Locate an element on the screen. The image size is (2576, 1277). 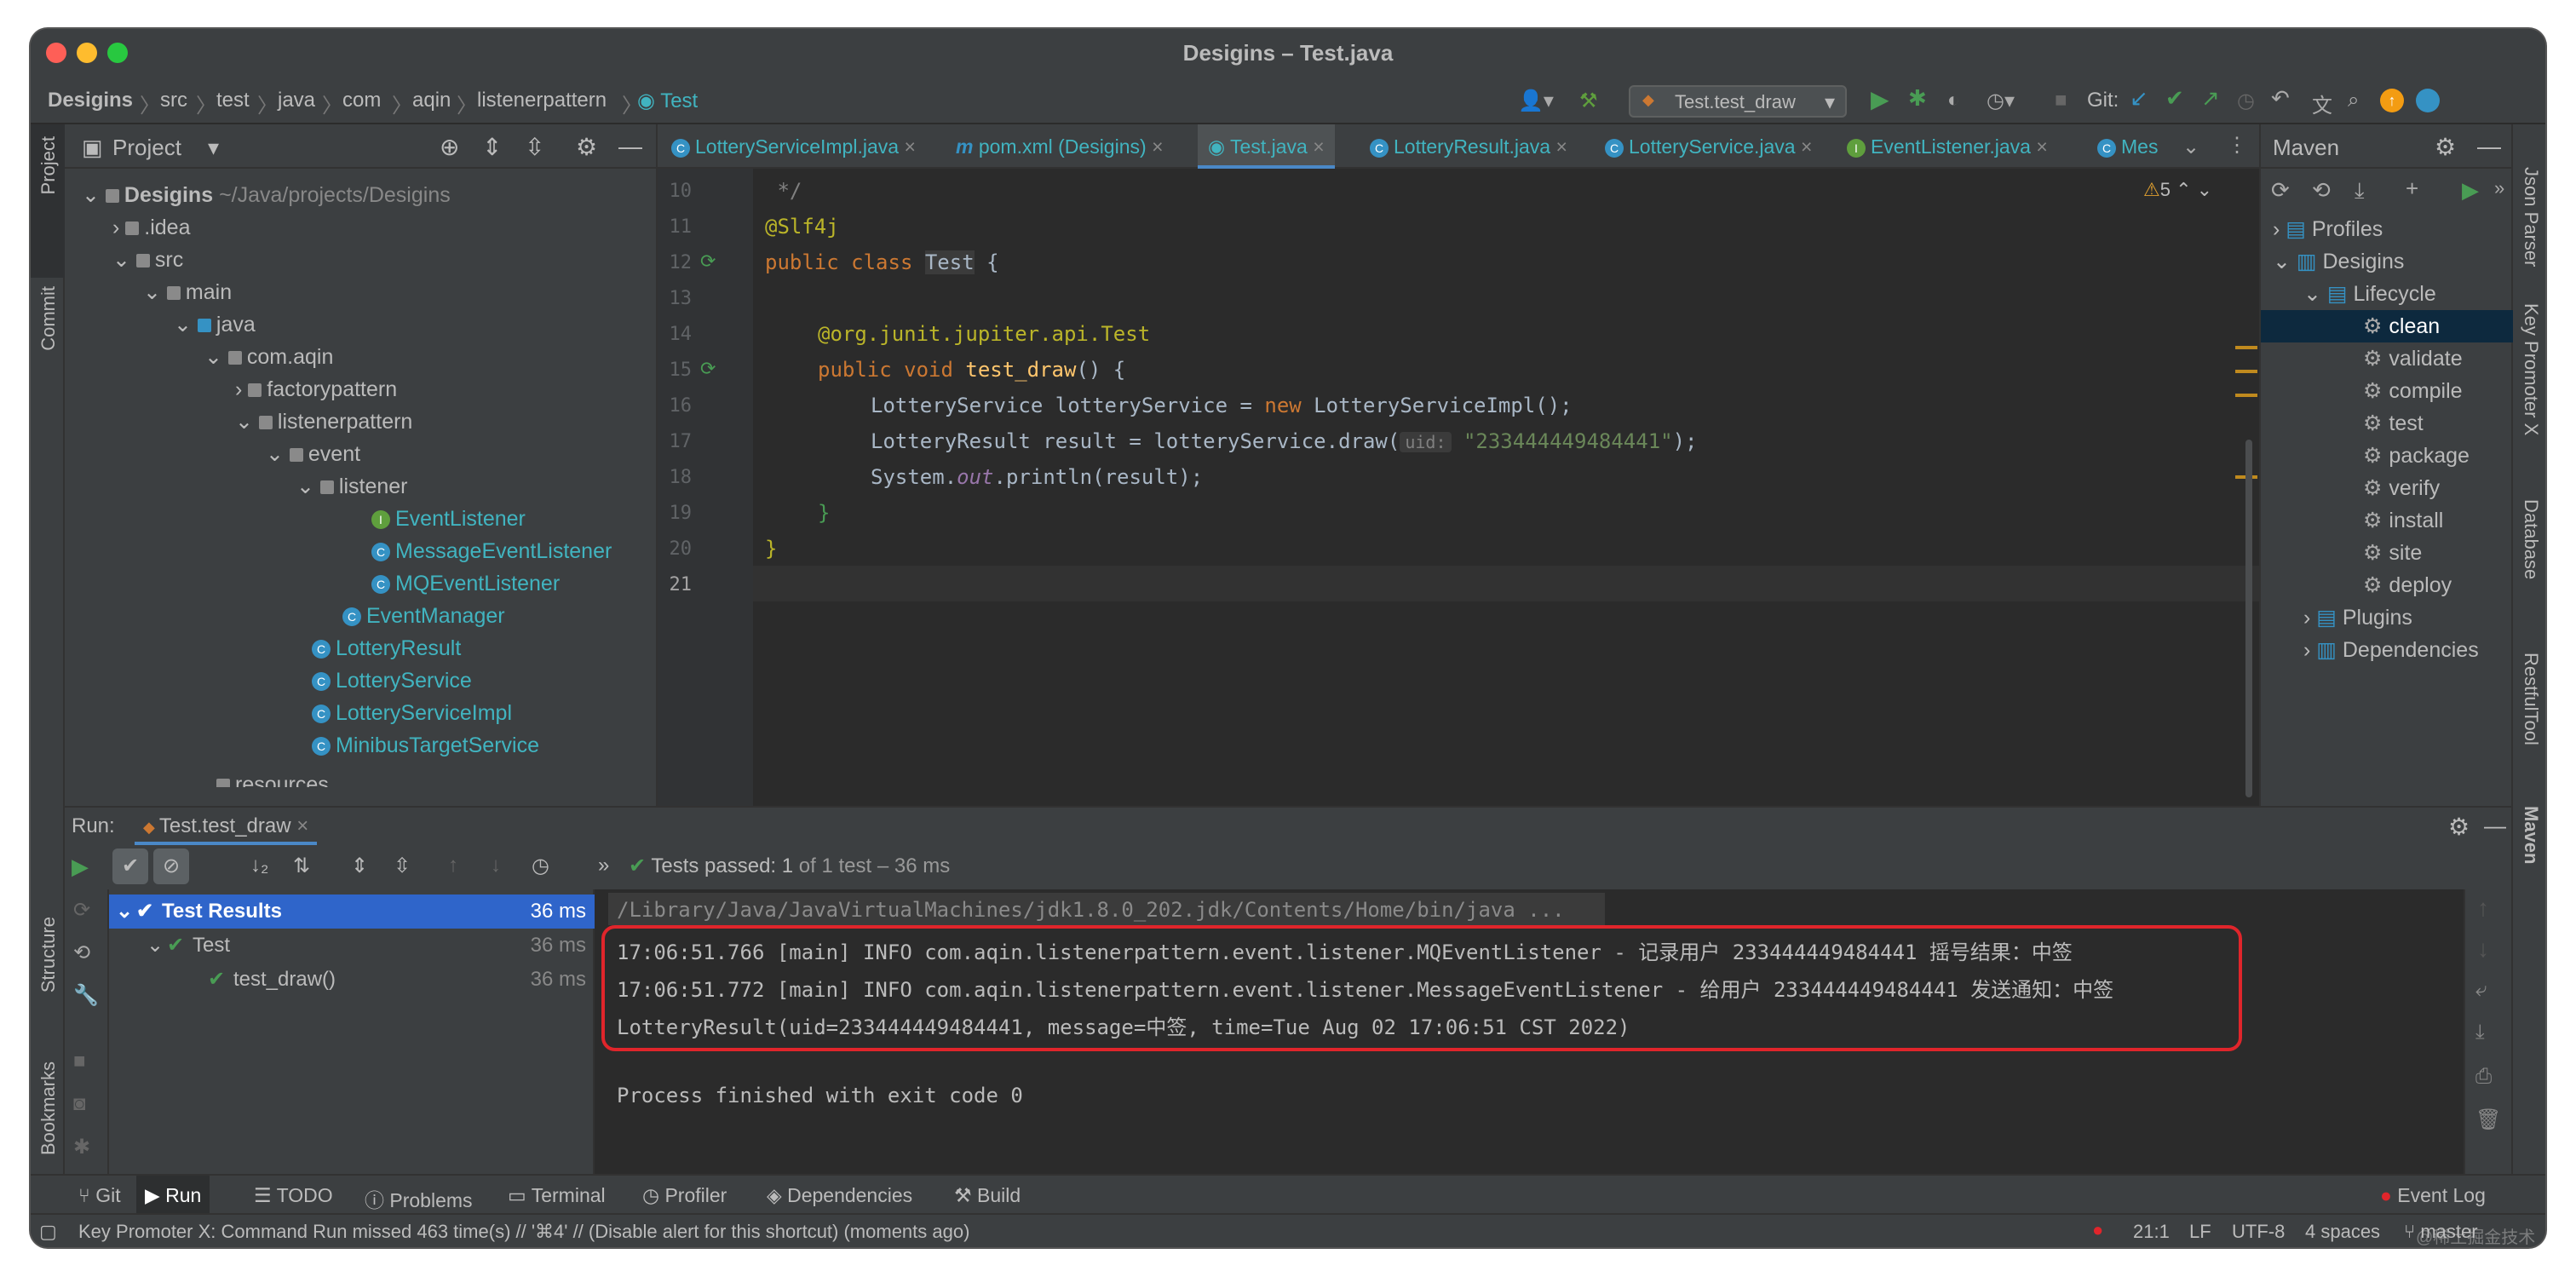
breadcrumb-project: Desigins is located at coordinates (91, 101).